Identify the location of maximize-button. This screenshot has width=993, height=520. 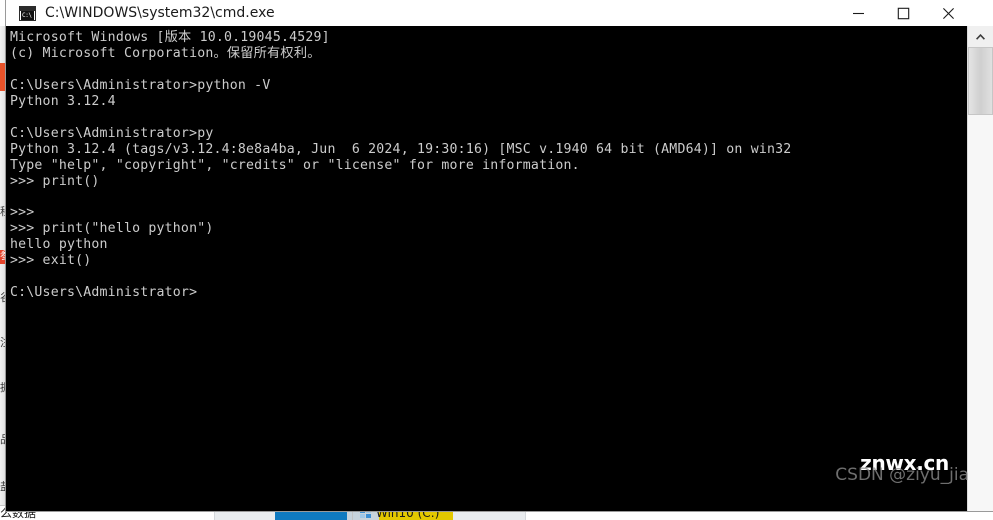
(903, 13).